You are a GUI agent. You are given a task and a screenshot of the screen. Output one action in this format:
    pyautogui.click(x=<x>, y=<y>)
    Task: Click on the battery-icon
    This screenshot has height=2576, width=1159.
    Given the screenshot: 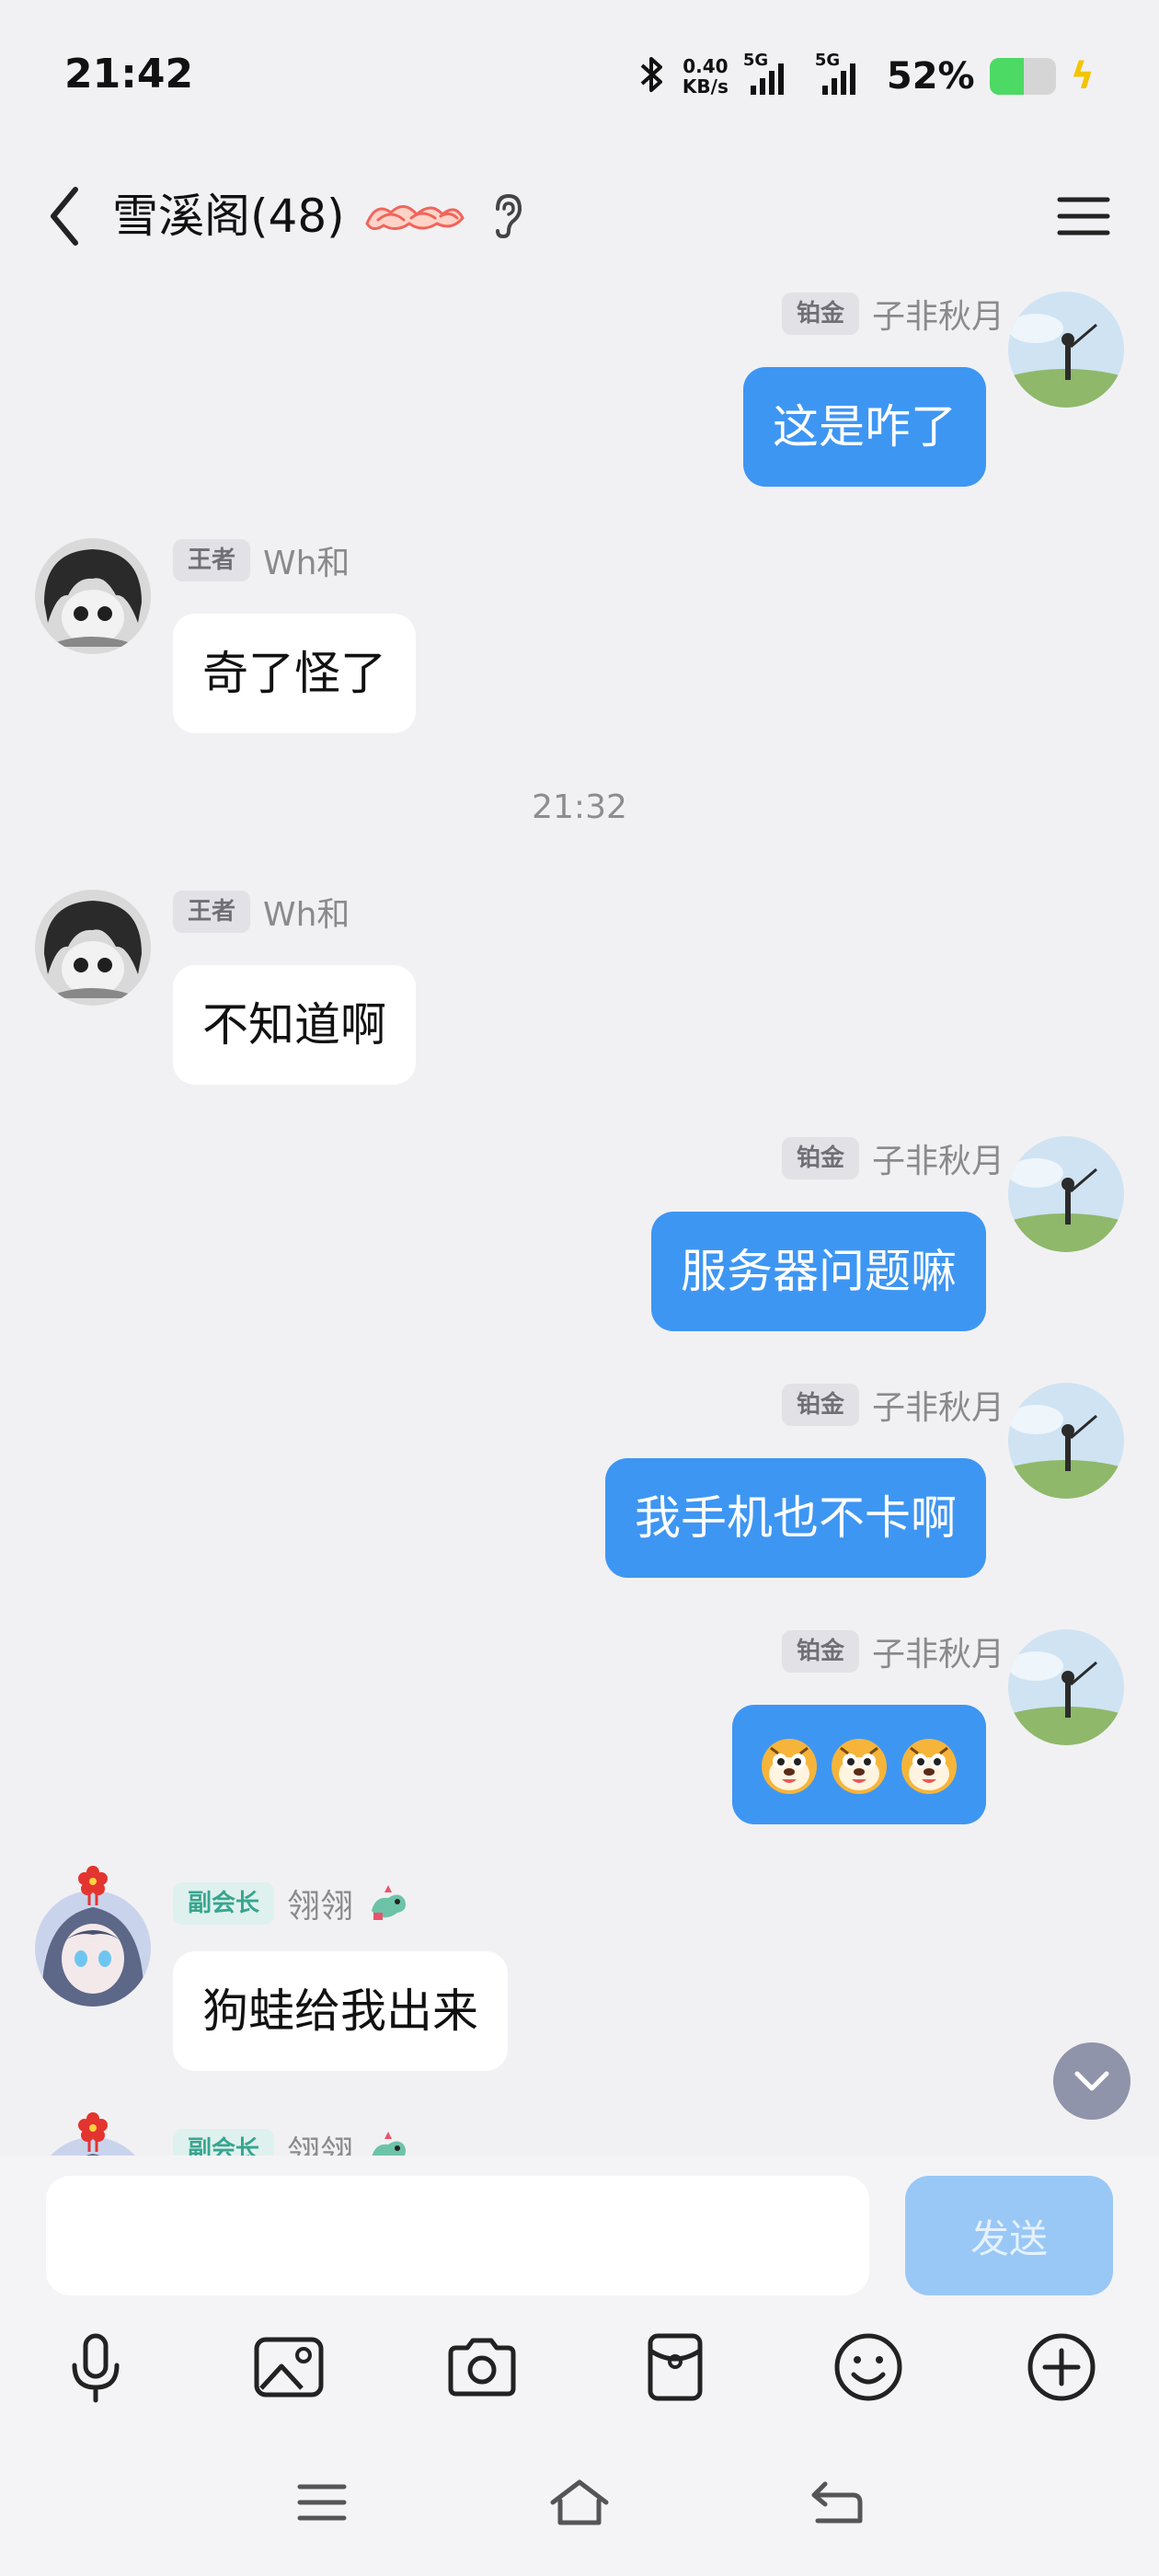 What is the action you would take?
    pyautogui.click(x=1022, y=76)
    